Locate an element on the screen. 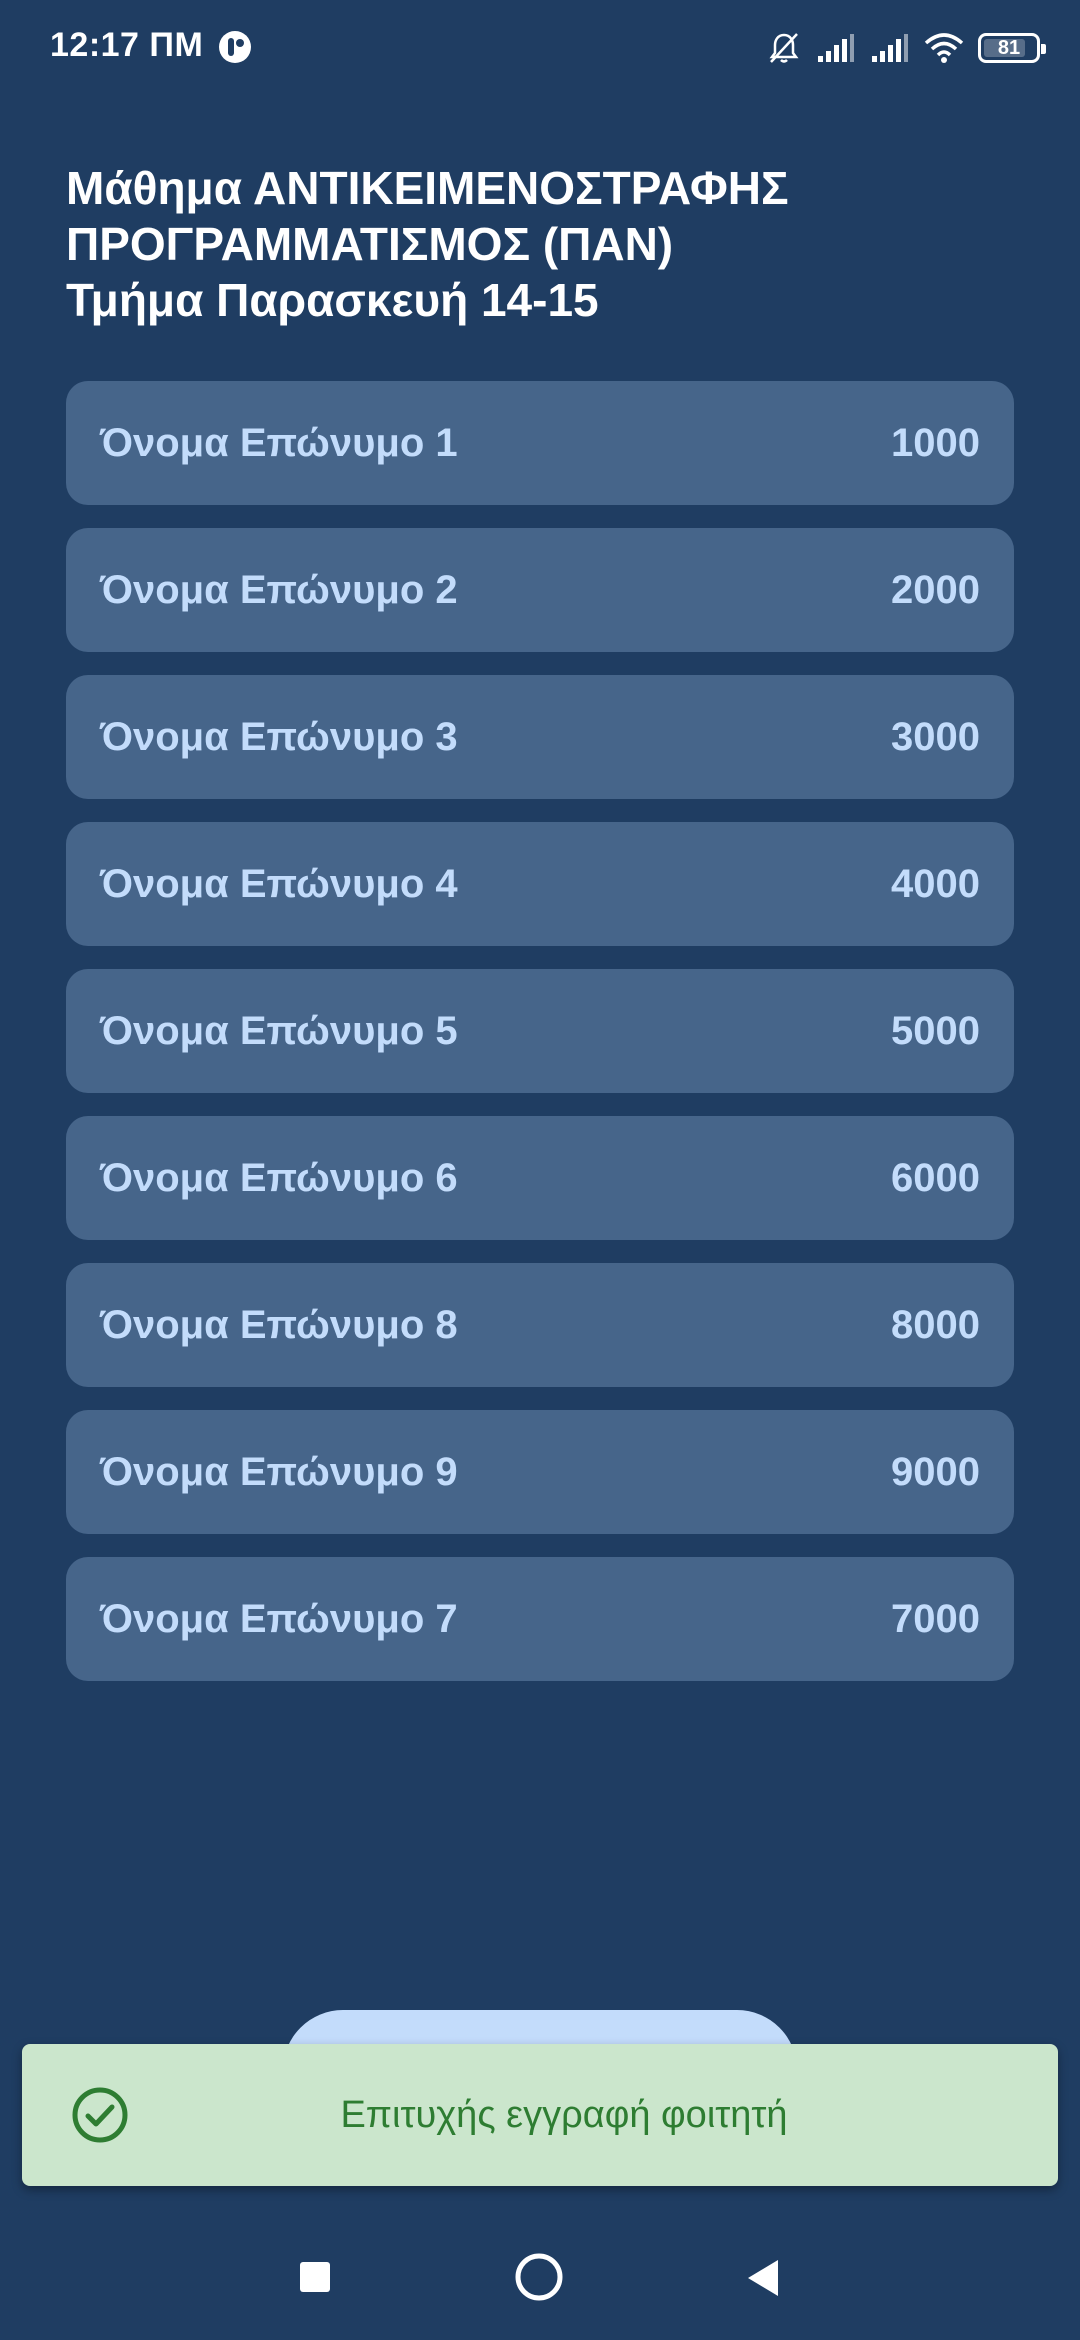  student-name: Όνομα Επώνυμο 4 is located at coordinates (279, 883).